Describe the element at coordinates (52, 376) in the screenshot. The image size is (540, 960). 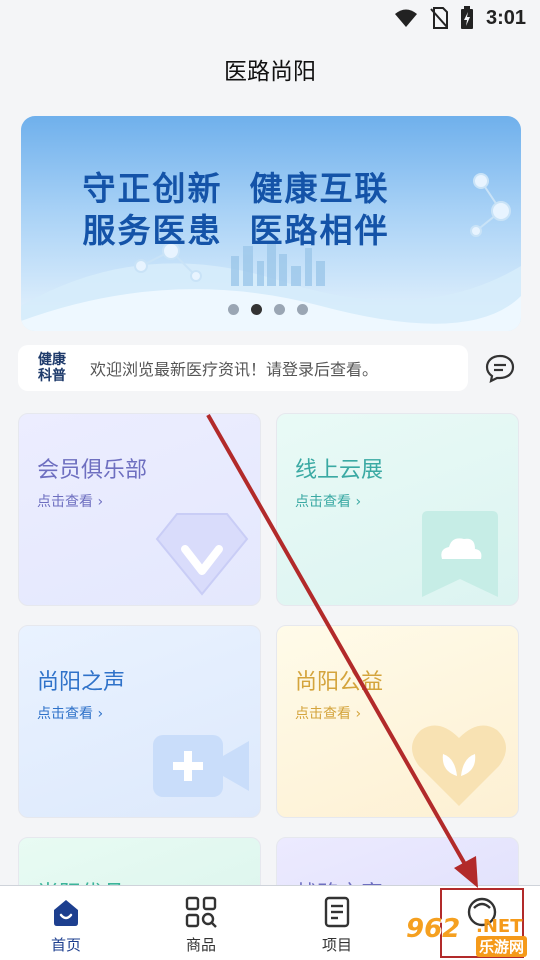
I see `tag-line-2: 科普` at that location.